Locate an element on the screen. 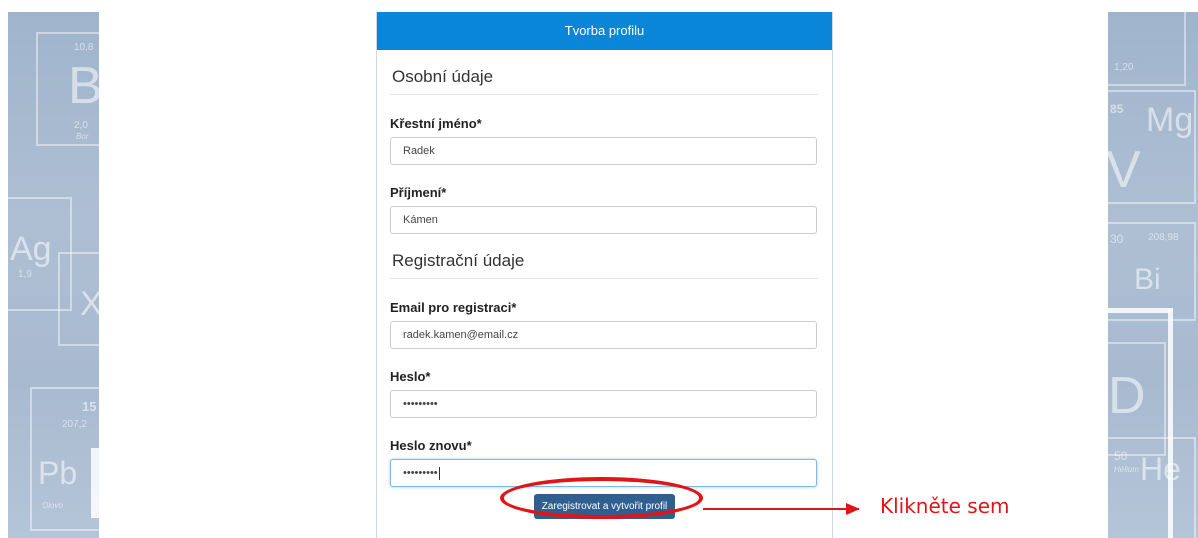  first-name-value: Radek is located at coordinates (419, 151).